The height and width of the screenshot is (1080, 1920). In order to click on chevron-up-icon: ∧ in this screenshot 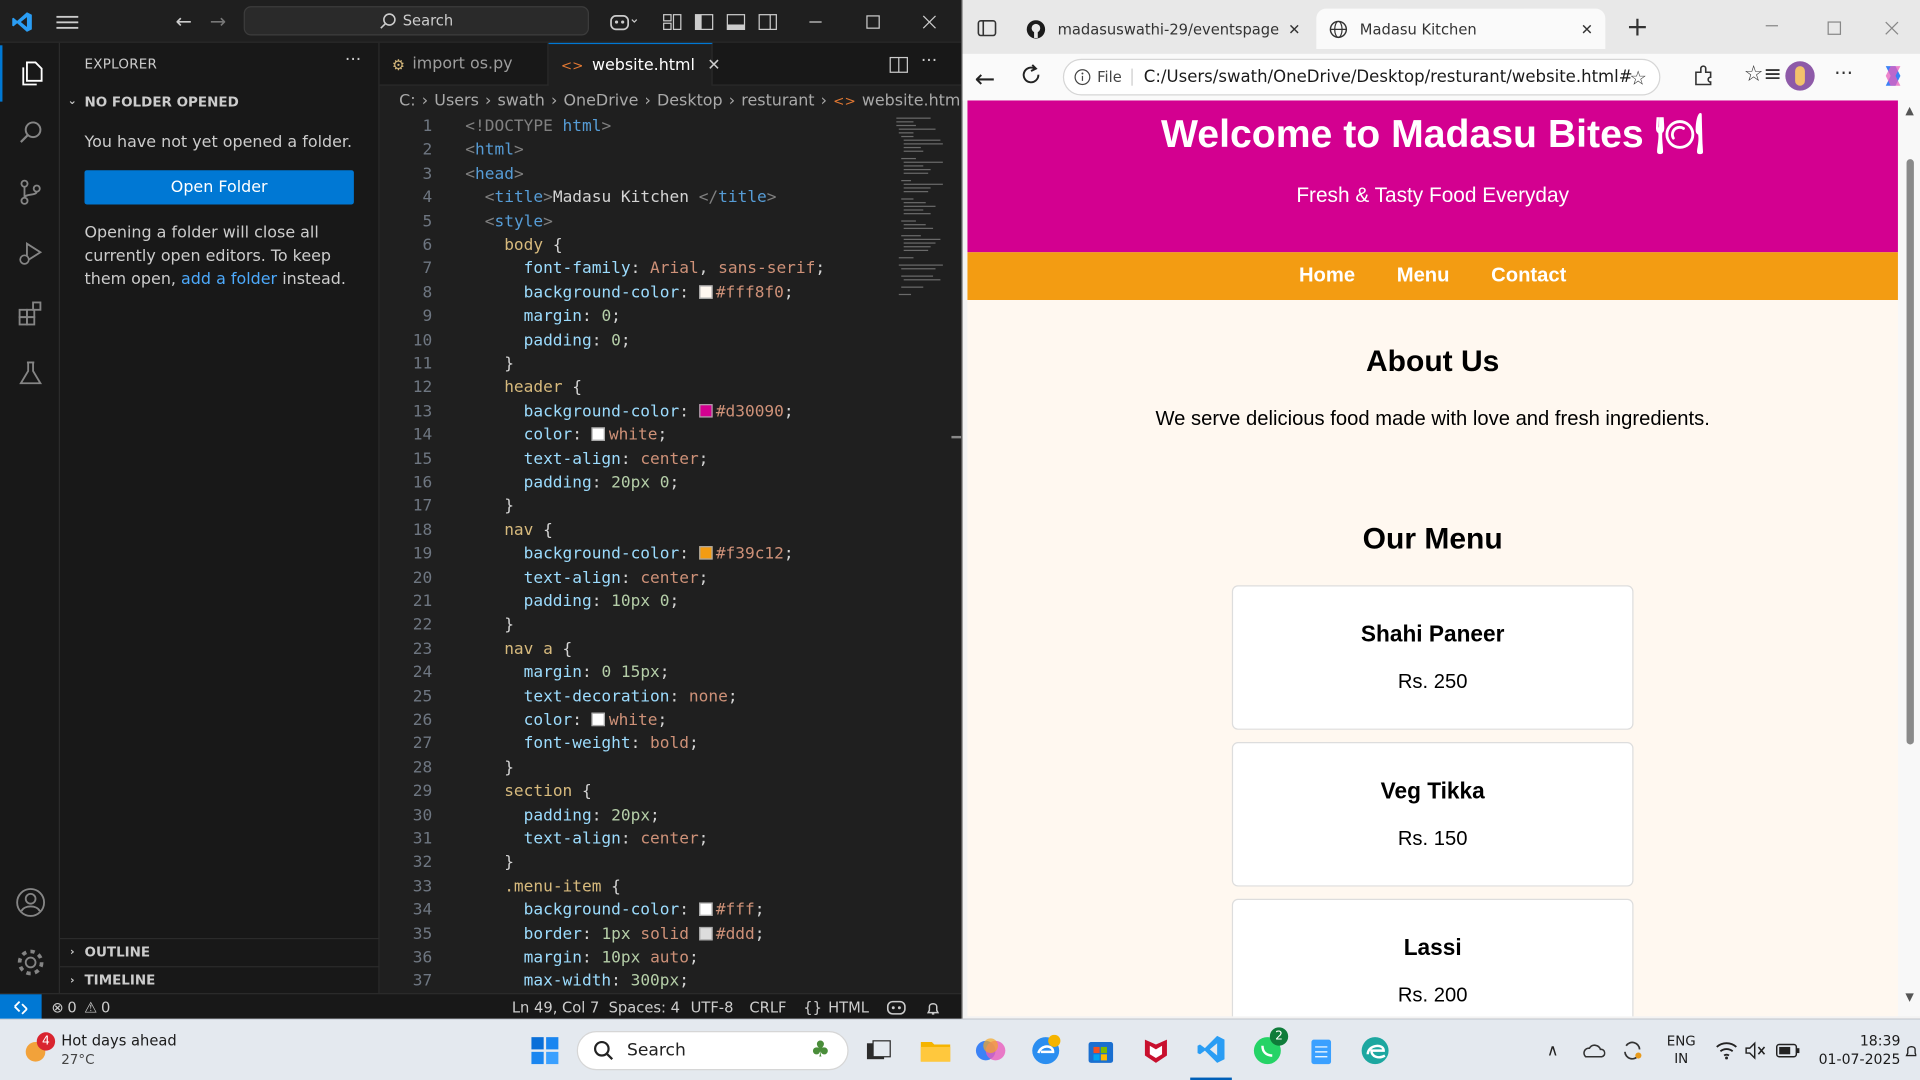, I will do `click(1552, 1050)`.